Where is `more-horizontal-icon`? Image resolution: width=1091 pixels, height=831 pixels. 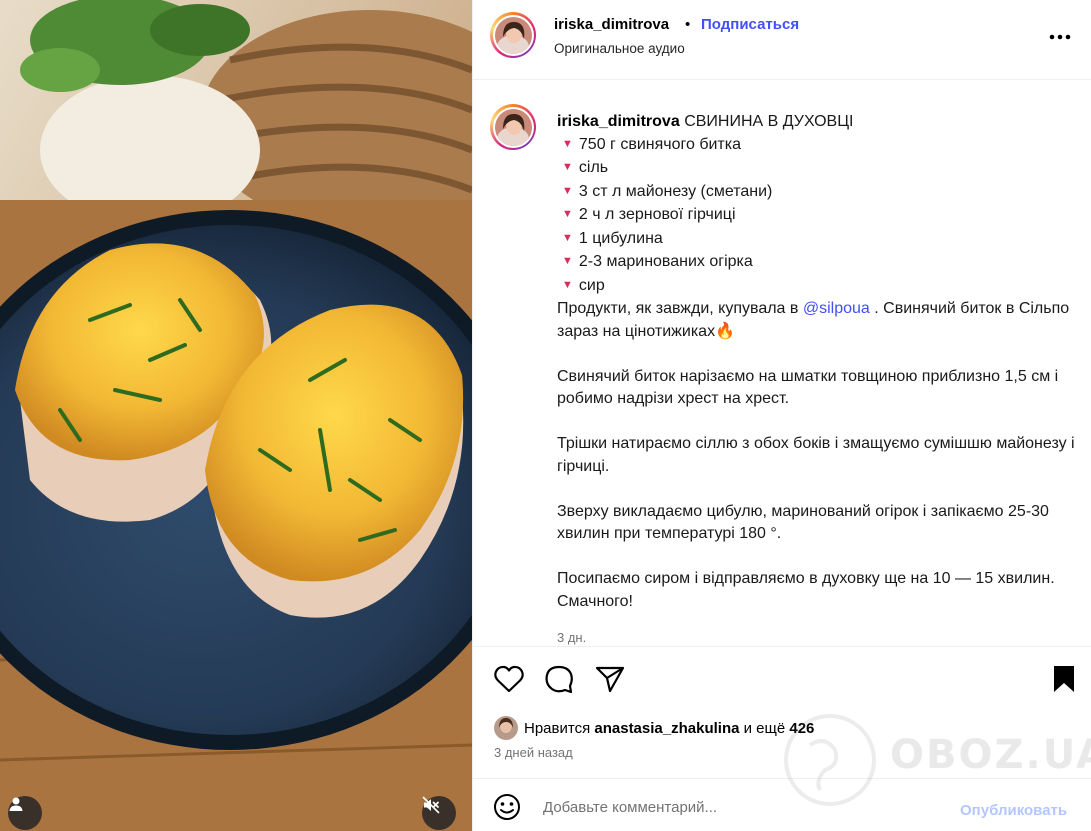
more-horizontal-icon is located at coordinates (1060, 36).